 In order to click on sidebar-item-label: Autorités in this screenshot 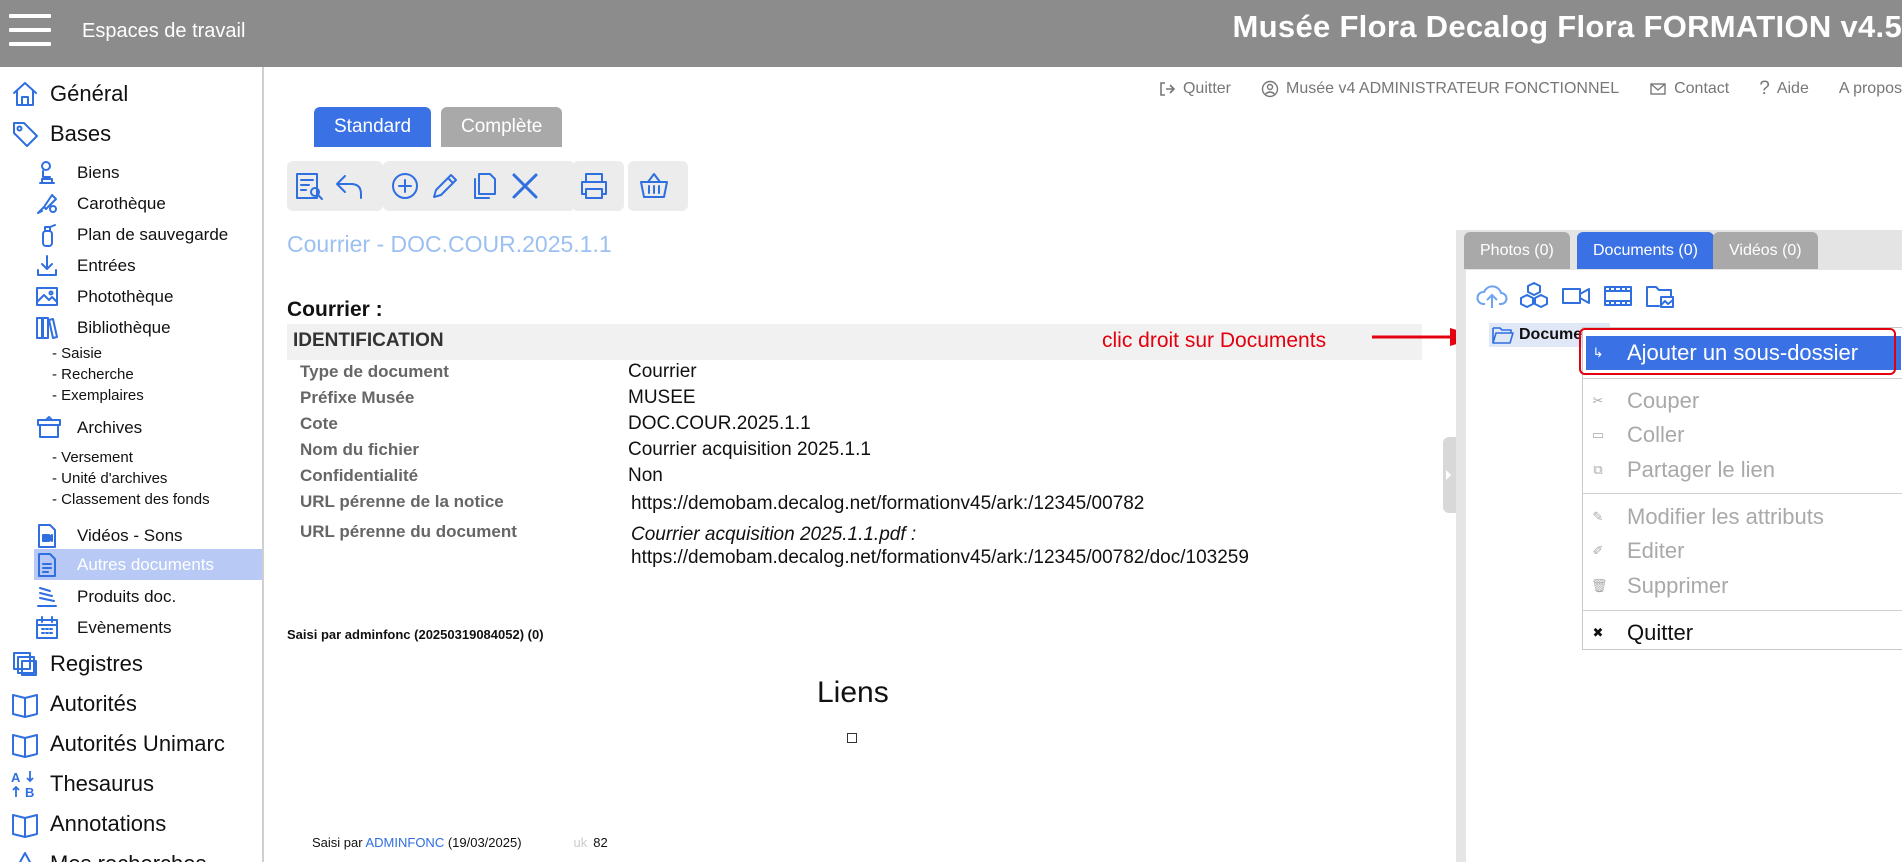, I will do `click(93, 703)`.